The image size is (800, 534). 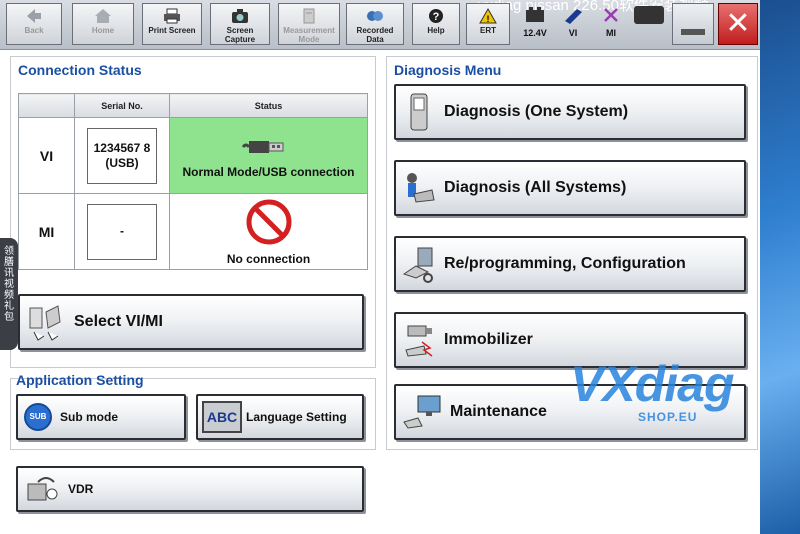 What do you see at coordinates (738, 24) in the screenshot?
I see `close-button: ✕` at bounding box center [738, 24].